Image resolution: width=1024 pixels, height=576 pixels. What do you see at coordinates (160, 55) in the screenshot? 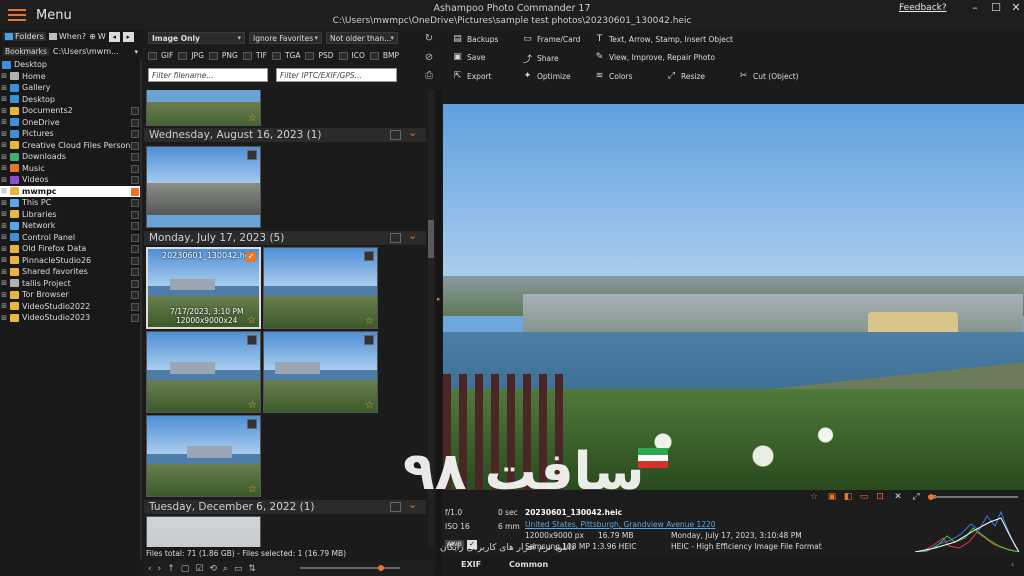
I see `format-checkbox: GIF` at bounding box center [160, 55].